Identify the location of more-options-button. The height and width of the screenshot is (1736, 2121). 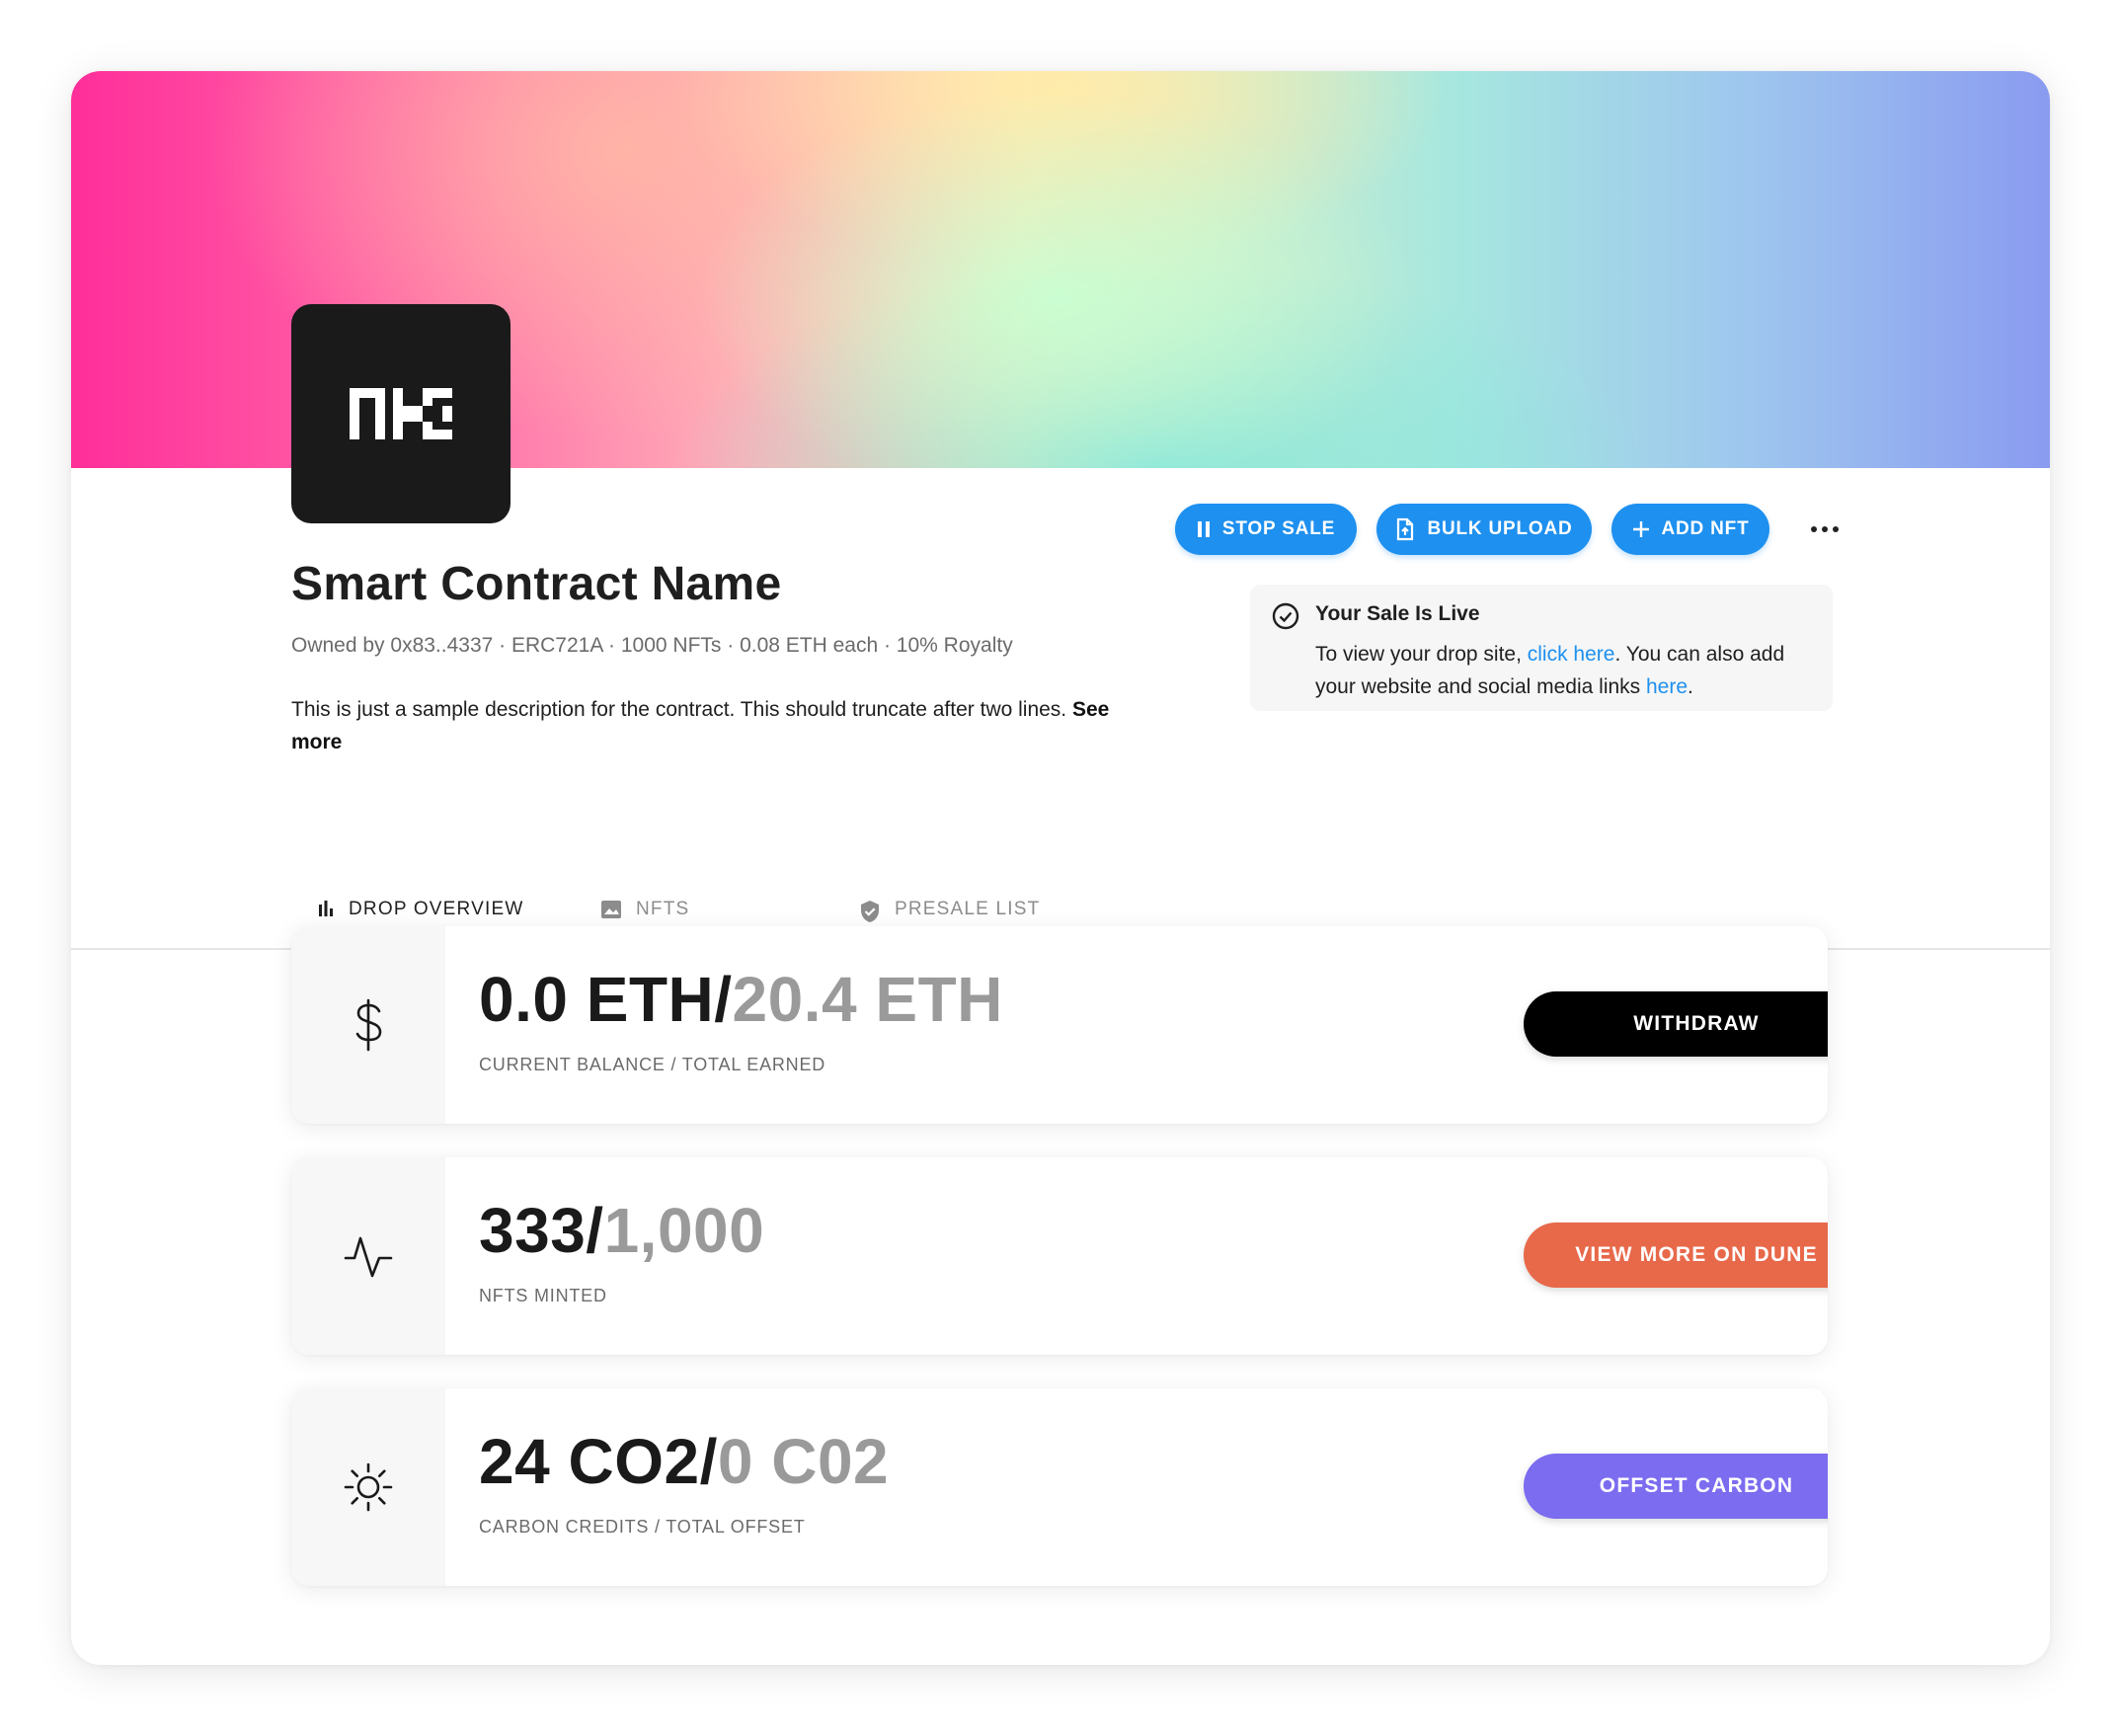
(1825, 529).